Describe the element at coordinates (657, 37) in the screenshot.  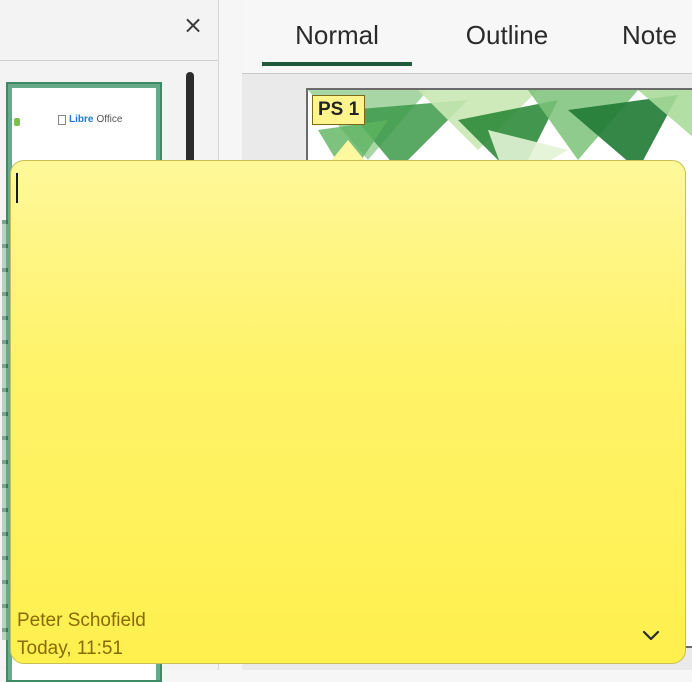
I see `tab-notes: Note` at that location.